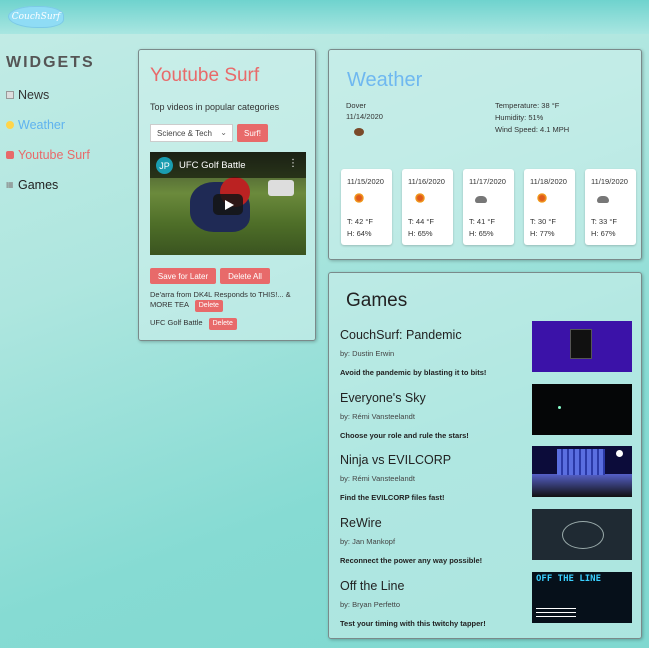 This screenshot has height=648, width=649. What do you see at coordinates (421, 221) in the screenshot?
I see `forecast-temp: T: 44 °F` at bounding box center [421, 221].